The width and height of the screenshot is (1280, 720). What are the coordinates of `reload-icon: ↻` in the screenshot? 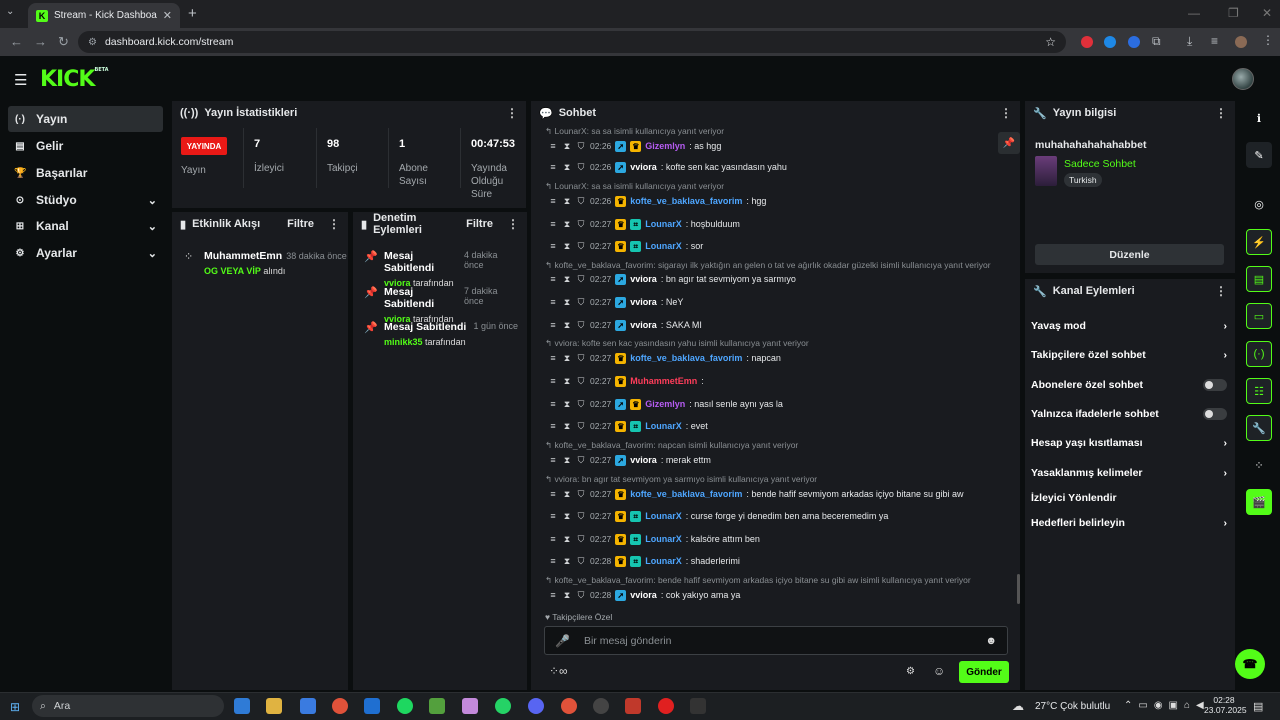 It's located at (63, 42).